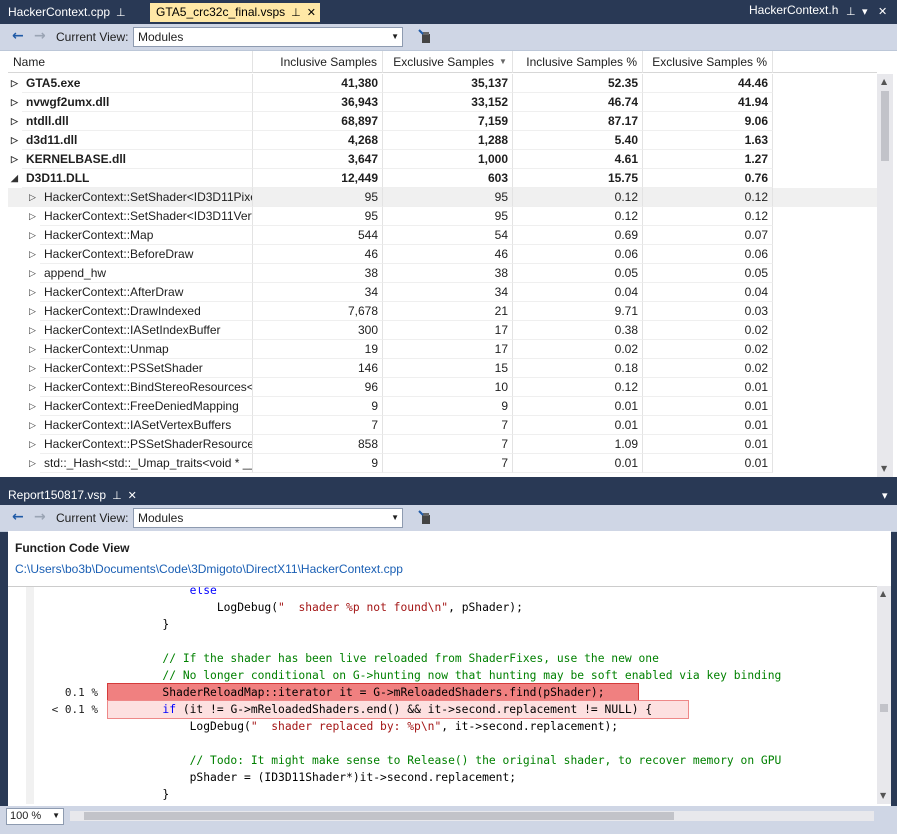  Describe the element at coordinates (72, 495) in the screenshot. I see `tab-report-vsp: Report150817.vsp ⊥ ✕` at that location.